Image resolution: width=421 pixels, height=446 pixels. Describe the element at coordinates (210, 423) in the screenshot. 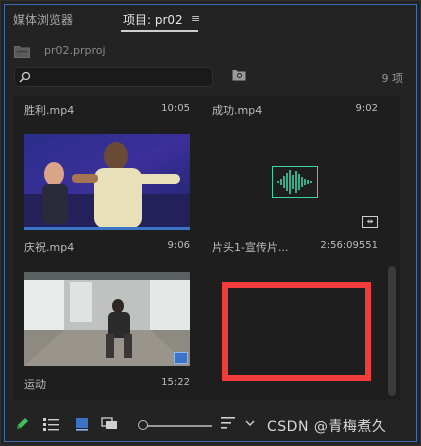

I see `bottom-toolbar: CSDN @青梅煮久` at that location.